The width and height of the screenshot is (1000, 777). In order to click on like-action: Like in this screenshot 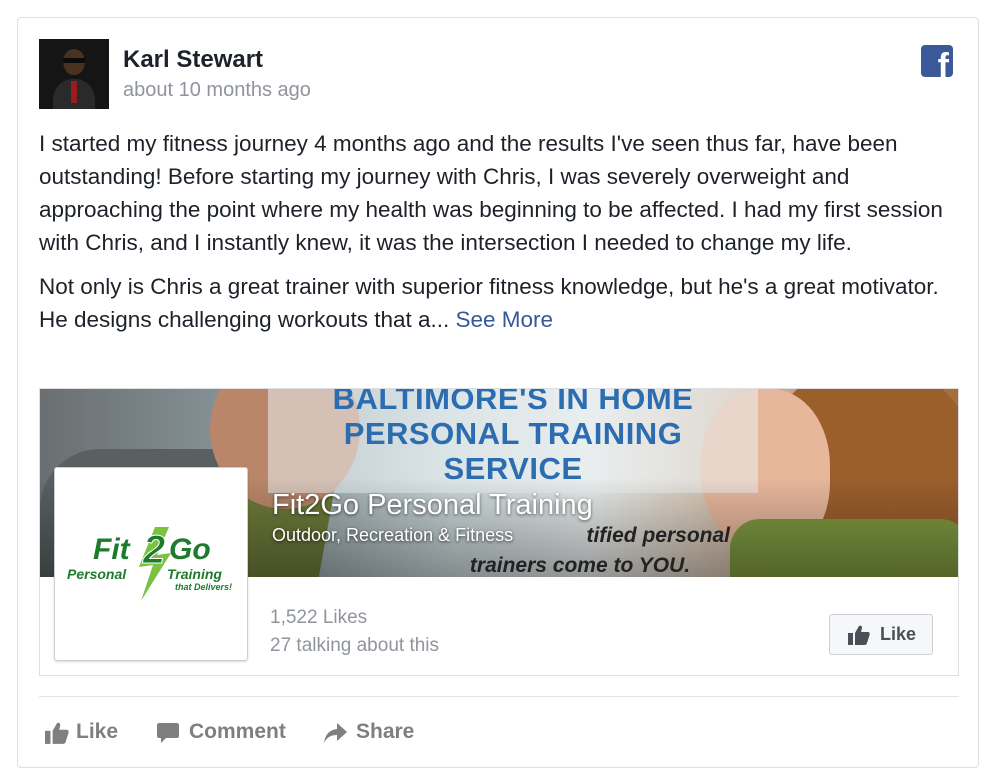, I will do `click(85, 733)`.